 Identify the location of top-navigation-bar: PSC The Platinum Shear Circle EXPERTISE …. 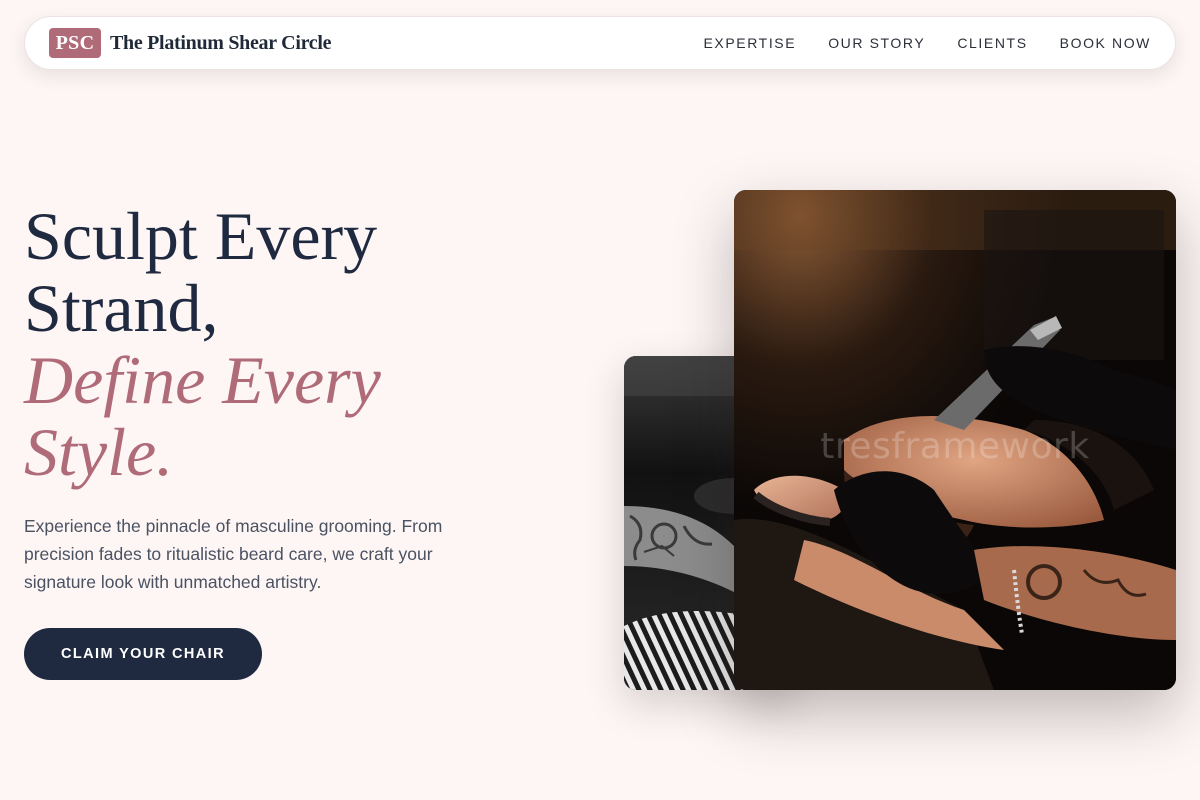
(600, 43).